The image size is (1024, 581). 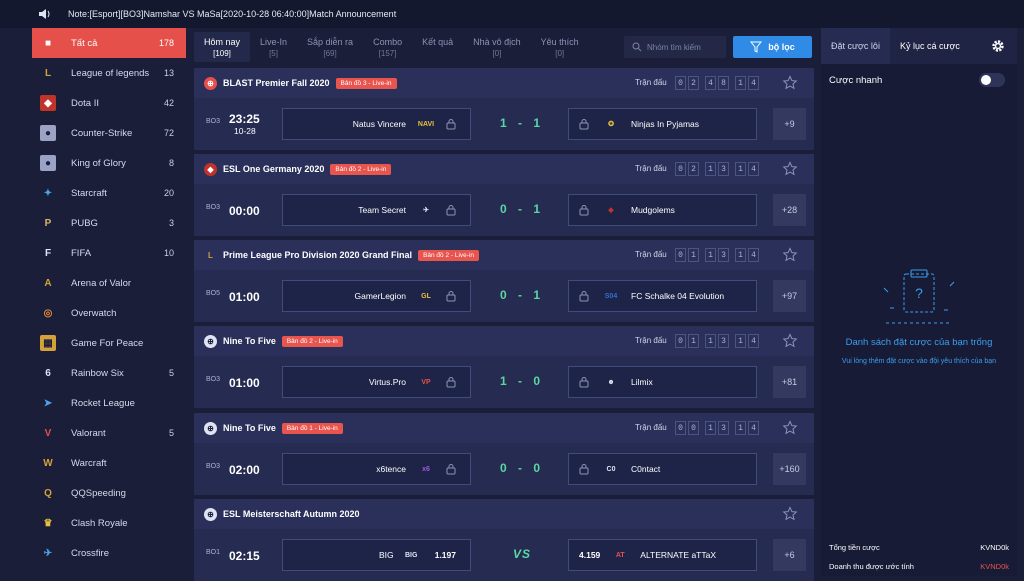 What do you see at coordinates (109, 313) in the screenshot?
I see `sidebar-item-overwatch: ◎ Overwatch` at bounding box center [109, 313].